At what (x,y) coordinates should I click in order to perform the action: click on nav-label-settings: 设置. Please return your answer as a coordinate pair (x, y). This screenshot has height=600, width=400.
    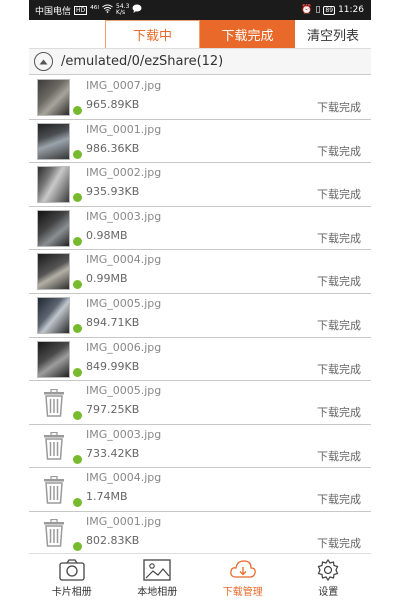
    Looking at the image, I should click on (328, 592).